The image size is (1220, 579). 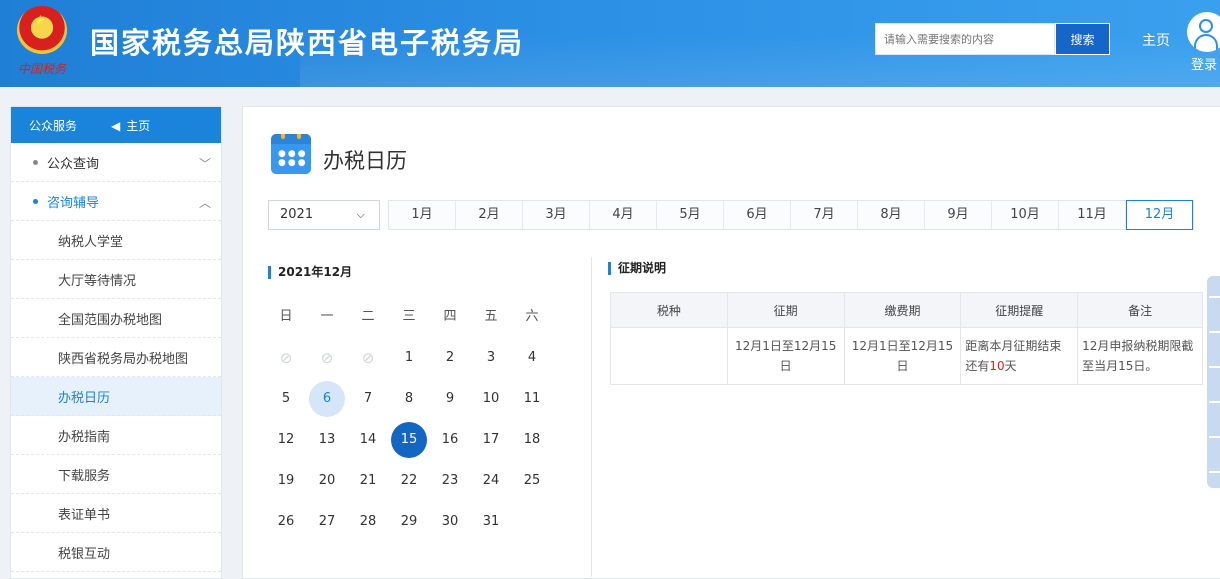 What do you see at coordinates (327, 522) in the screenshot?
I see `calendar-day: 27` at bounding box center [327, 522].